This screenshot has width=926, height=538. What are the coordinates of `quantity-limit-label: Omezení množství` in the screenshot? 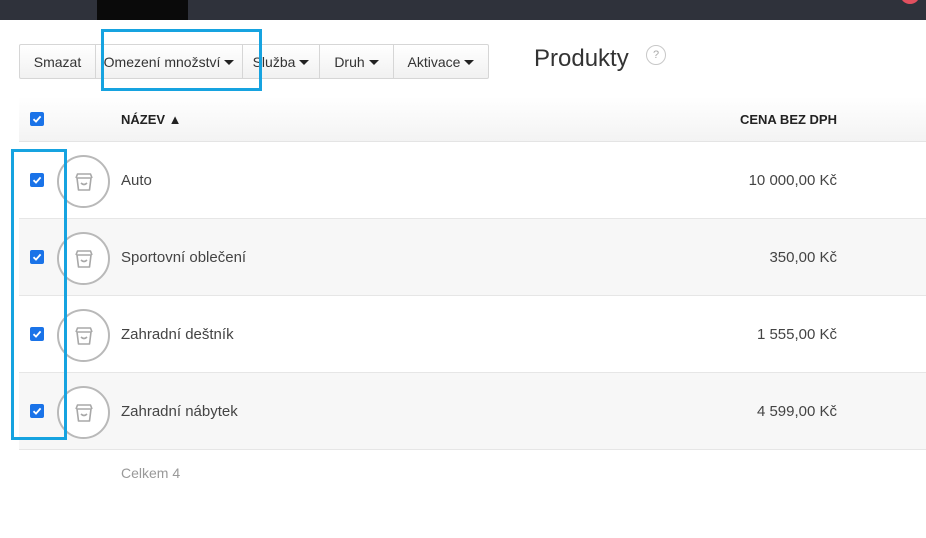 It's located at (162, 61).